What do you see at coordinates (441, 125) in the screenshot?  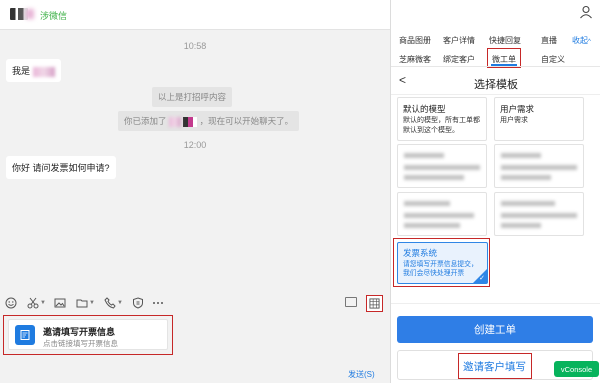 I see `template-desc: 默认的模型，所有工单都默认到这个模型。` at bounding box center [441, 125].